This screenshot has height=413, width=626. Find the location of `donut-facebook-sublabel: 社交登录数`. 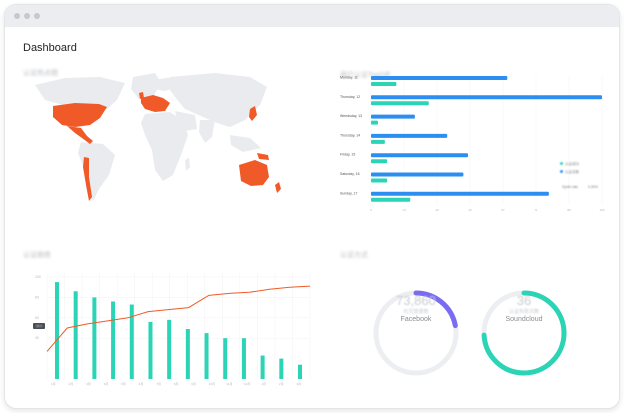

donut-facebook-sublabel: 社交登录数 is located at coordinates (416, 312).